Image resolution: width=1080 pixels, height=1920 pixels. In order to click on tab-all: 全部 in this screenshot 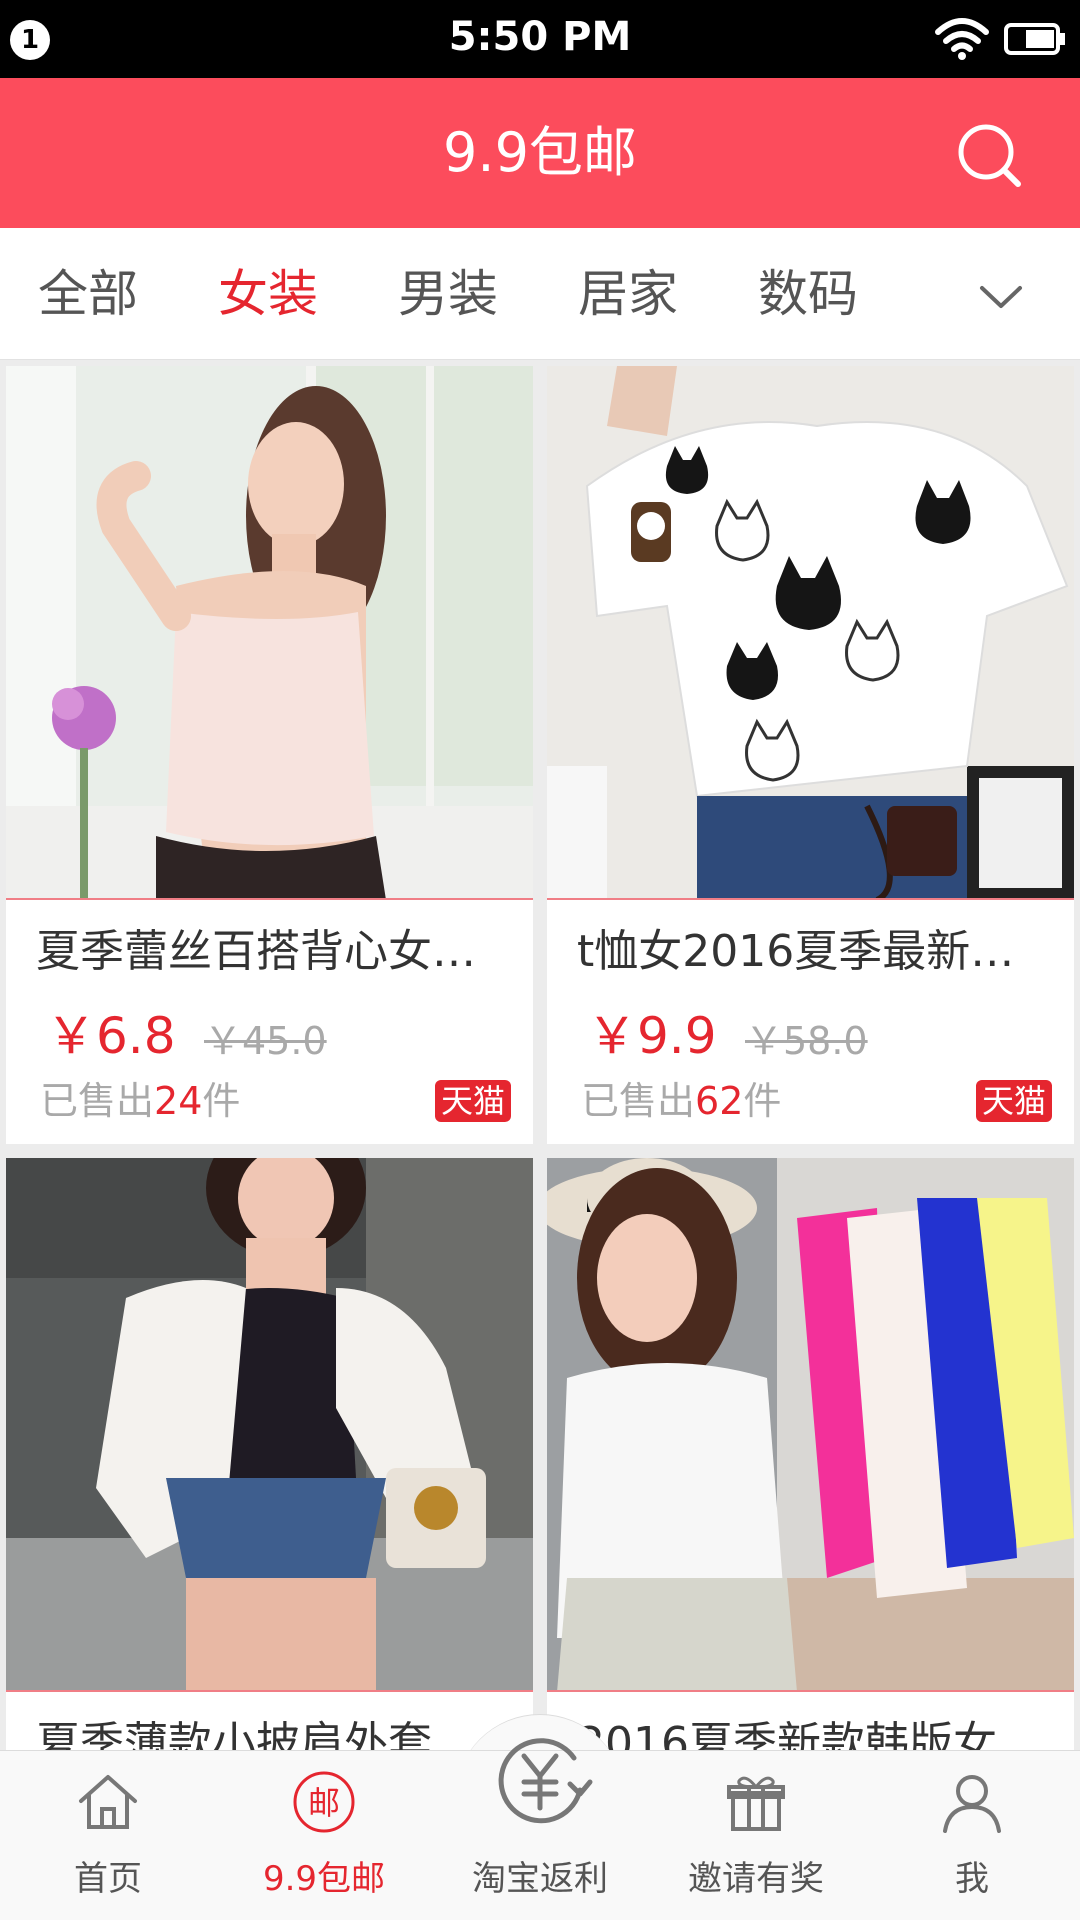, I will do `click(88, 294)`.